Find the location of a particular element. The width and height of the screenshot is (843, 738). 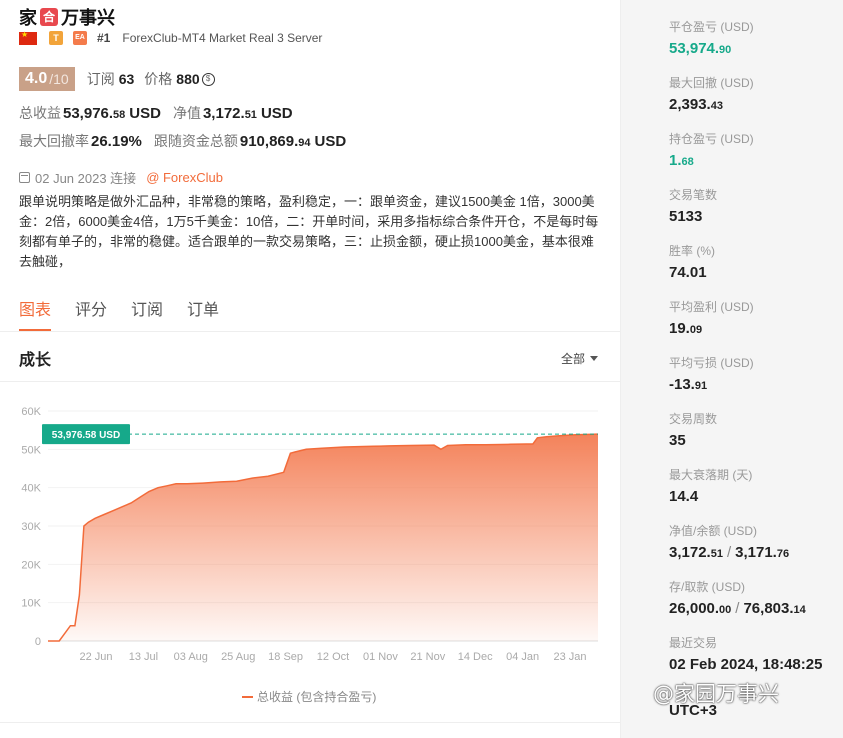

connection-date: 02 Jun 2023 连接 is located at coordinates (86, 178).